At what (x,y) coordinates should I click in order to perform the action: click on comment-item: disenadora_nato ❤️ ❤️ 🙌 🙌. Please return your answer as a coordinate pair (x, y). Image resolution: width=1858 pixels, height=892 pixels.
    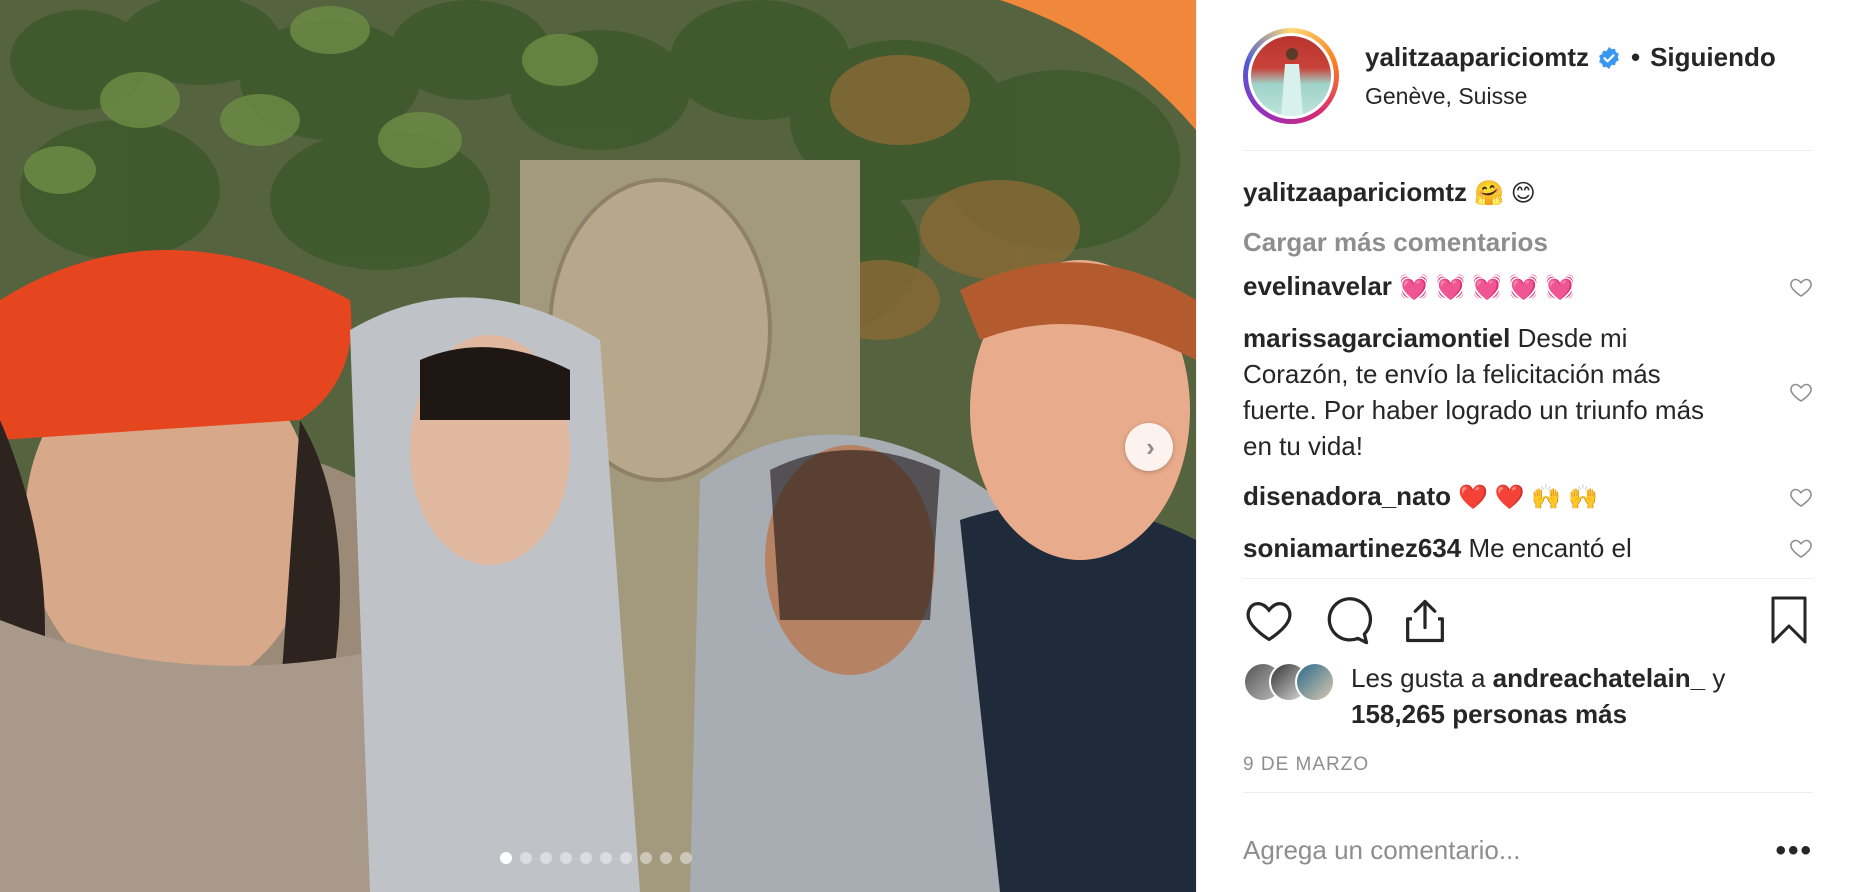
    Looking at the image, I should click on (1528, 497).